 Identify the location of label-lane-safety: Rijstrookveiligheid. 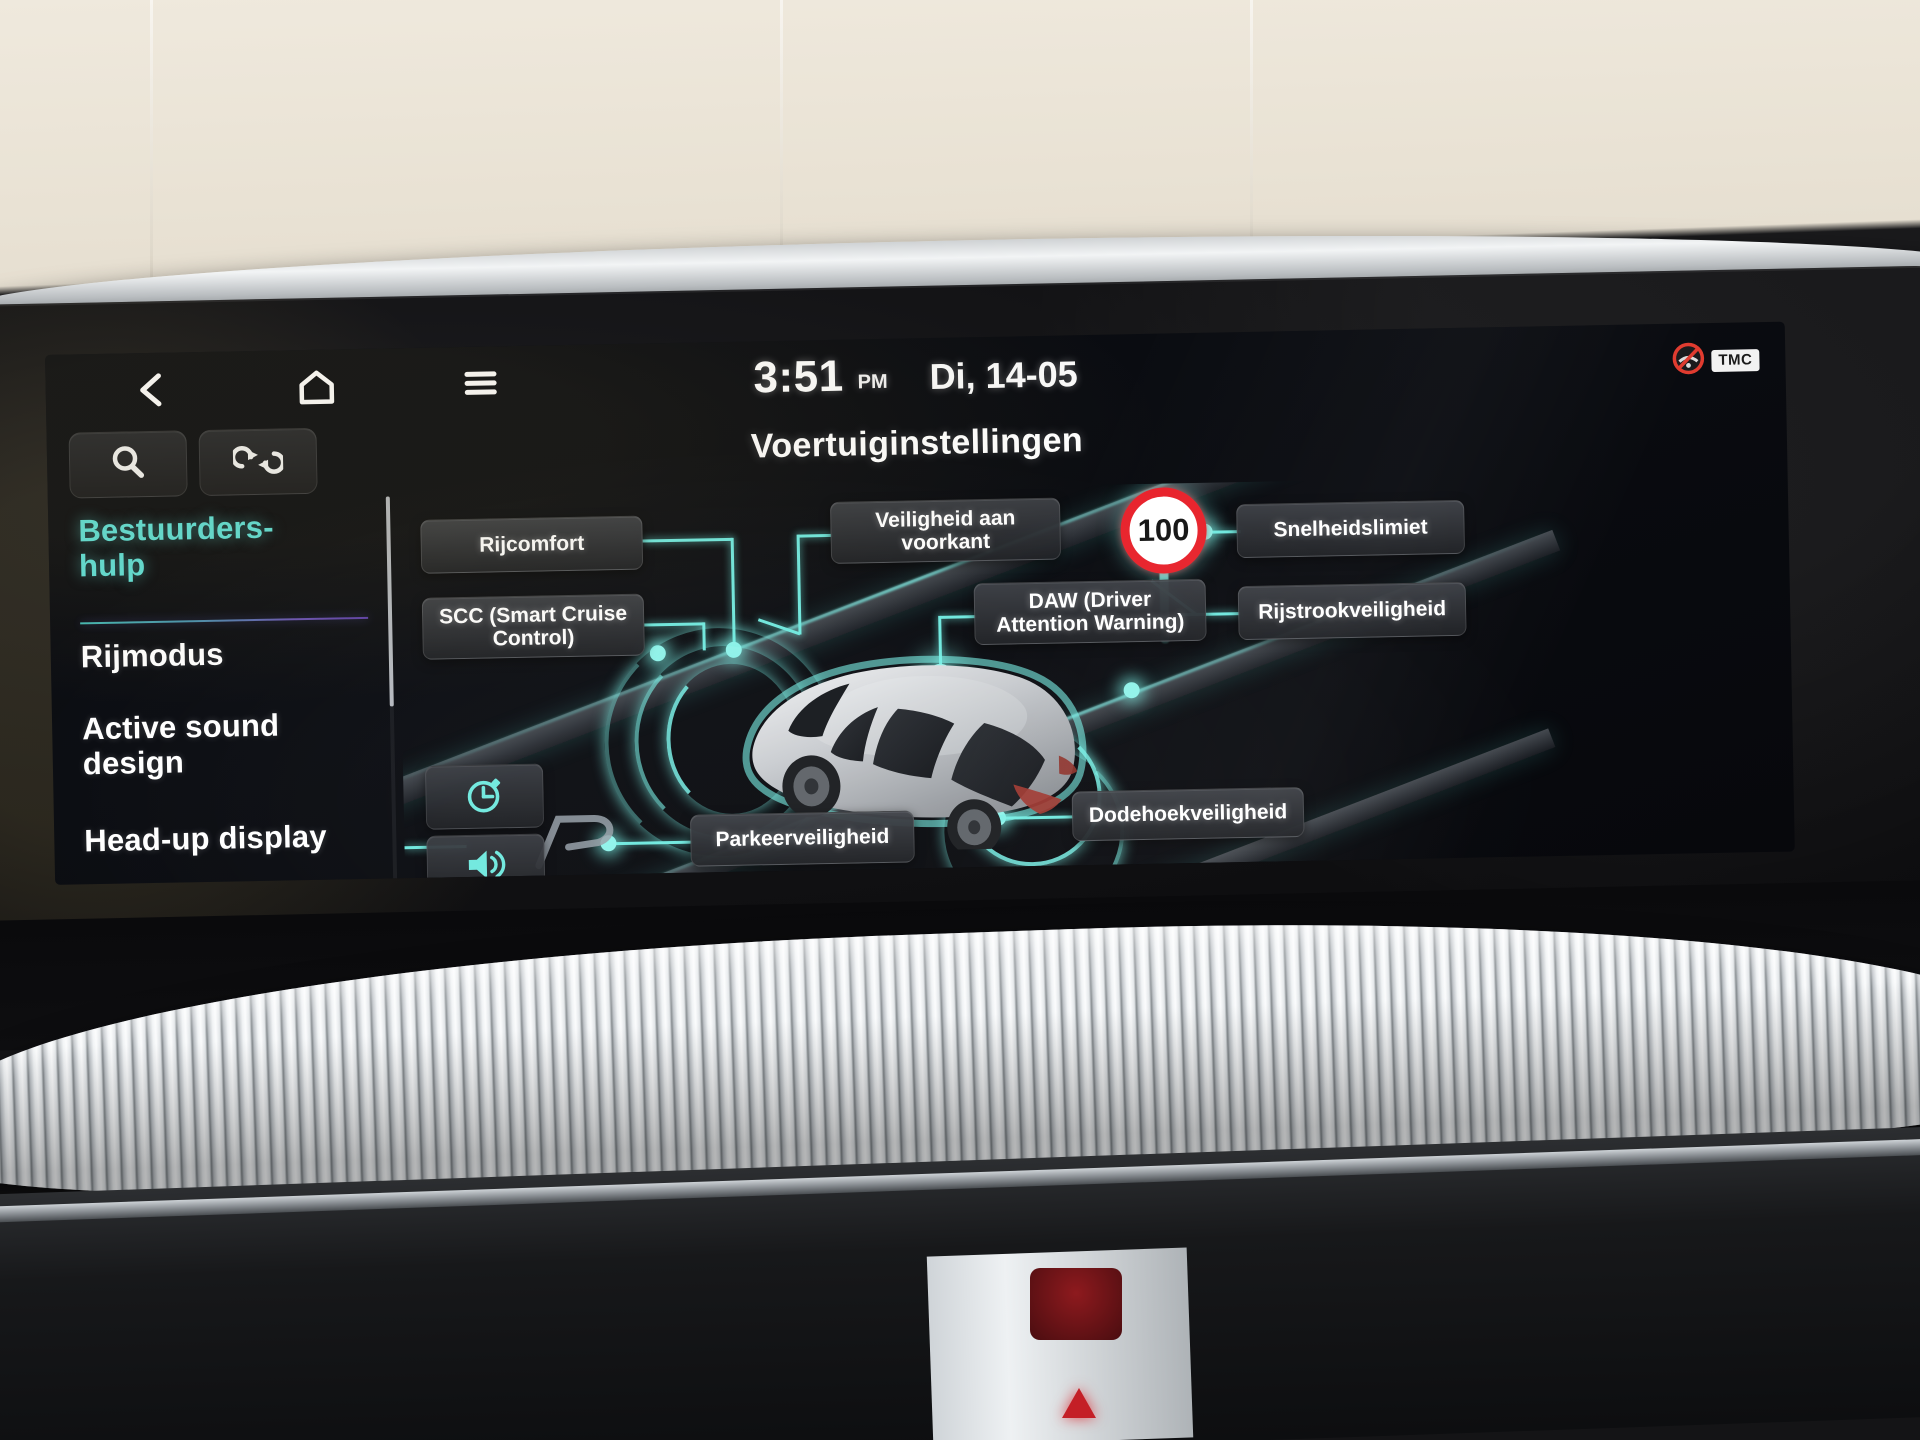
(1352, 611).